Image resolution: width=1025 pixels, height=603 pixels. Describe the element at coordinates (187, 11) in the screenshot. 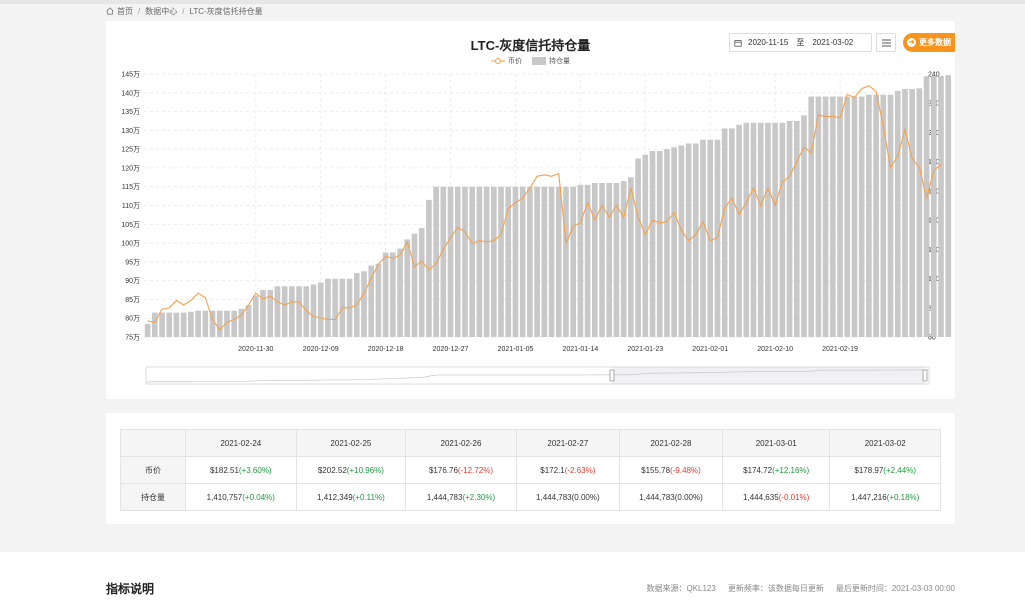

I see `breadcrumb: 首页 / 数据中心 / LTC-灰度信托持仓量` at that location.